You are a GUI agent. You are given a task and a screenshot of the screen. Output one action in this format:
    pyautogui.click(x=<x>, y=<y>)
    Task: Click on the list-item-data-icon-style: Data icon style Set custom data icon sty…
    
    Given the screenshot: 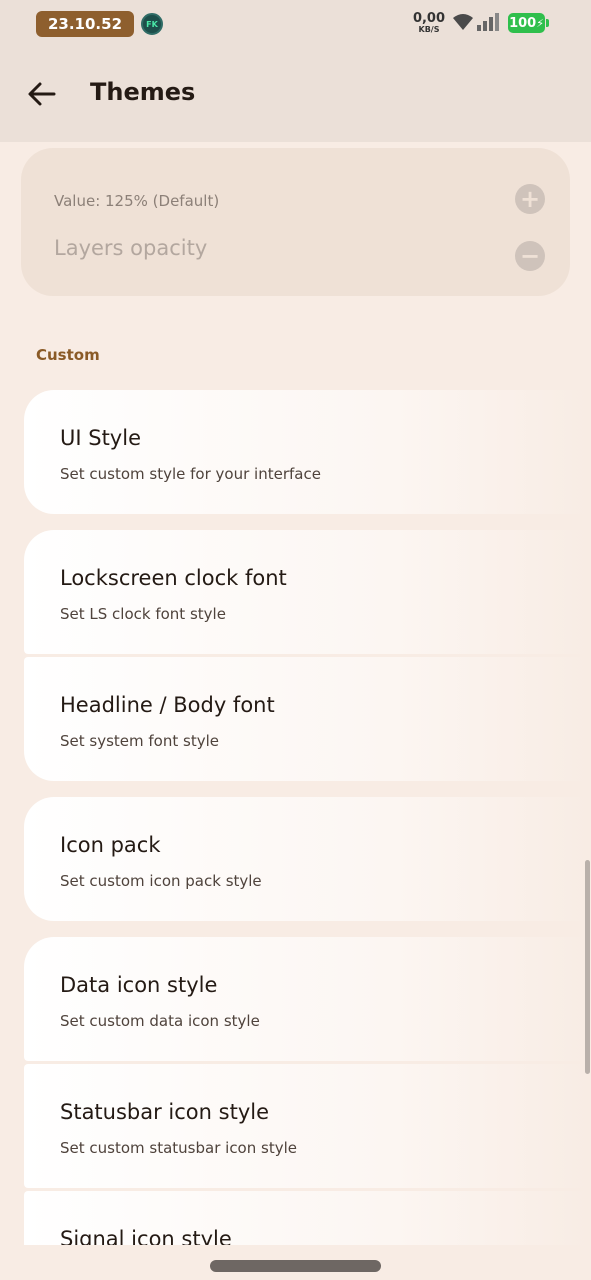 What is the action you would take?
    pyautogui.click(x=307, y=999)
    